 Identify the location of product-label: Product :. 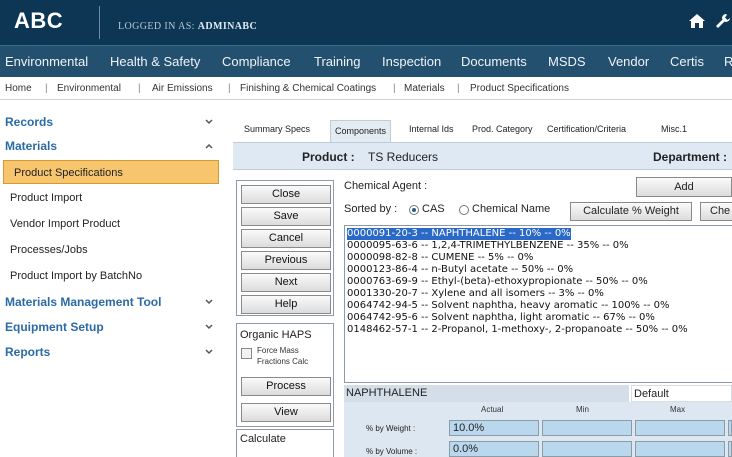
(328, 157).